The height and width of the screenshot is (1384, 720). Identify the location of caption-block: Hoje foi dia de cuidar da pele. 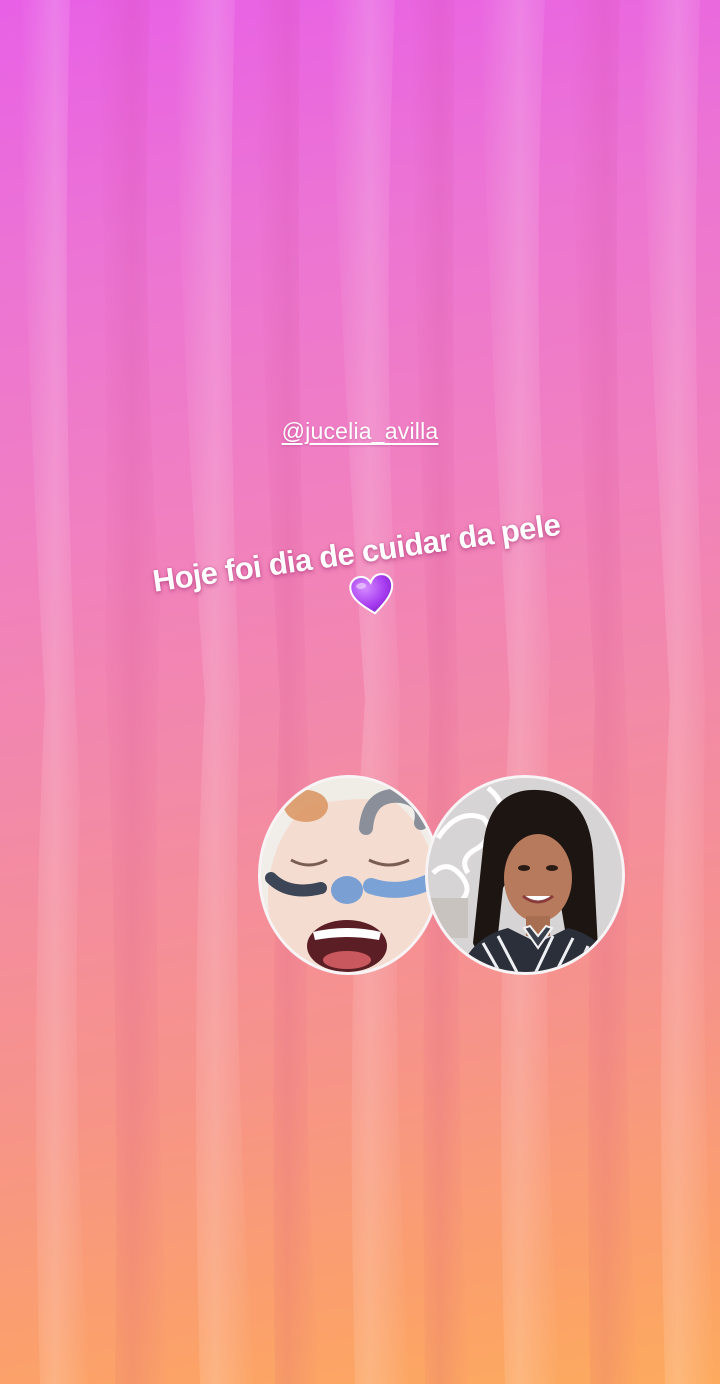
(359, 579).